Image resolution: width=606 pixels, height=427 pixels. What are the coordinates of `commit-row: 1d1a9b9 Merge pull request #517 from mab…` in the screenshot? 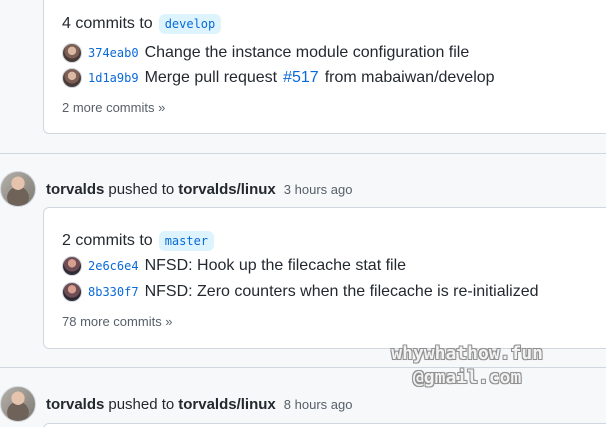 It's located at (278, 78).